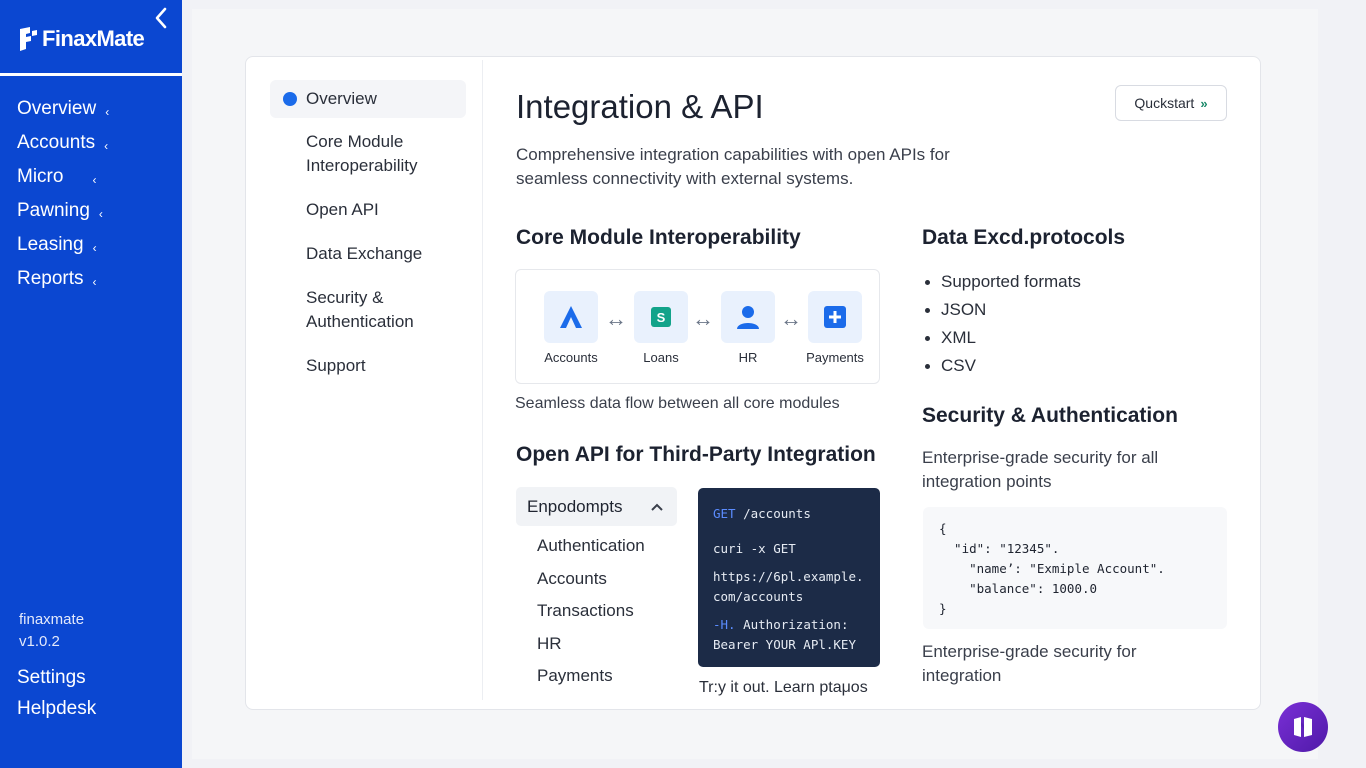  What do you see at coordinates (56, 709) in the screenshot?
I see `helpdesk-link: Helpdesk` at bounding box center [56, 709].